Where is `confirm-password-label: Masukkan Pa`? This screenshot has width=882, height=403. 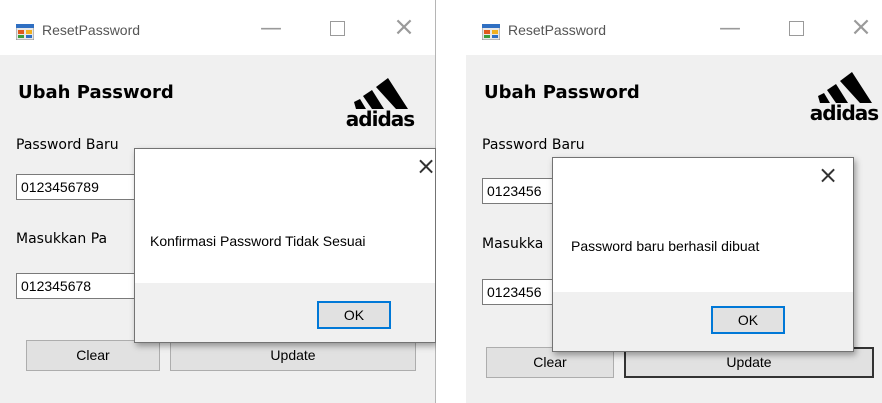
confirm-password-label: Masukkan Pa is located at coordinates (62, 239).